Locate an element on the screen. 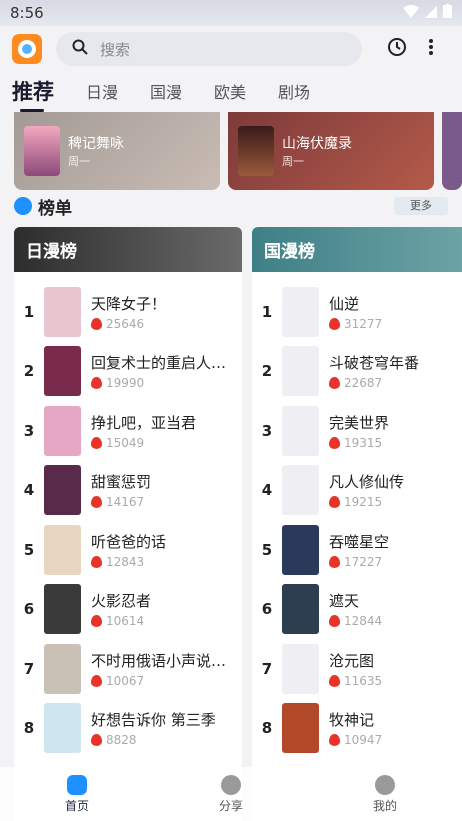 The height and width of the screenshot is (821, 462). rank-info: 天降女子！ 25646 is located at coordinates (161, 312).